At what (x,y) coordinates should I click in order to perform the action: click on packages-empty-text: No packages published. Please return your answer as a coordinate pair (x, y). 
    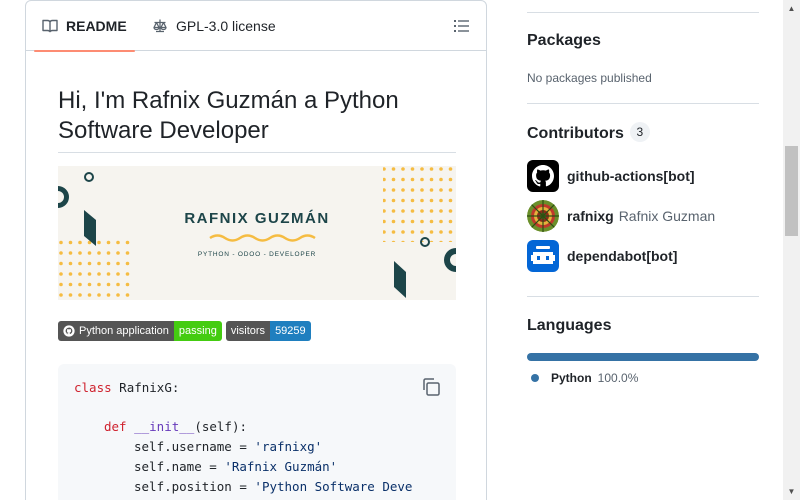
    Looking at the image, I should click on (589, 78).